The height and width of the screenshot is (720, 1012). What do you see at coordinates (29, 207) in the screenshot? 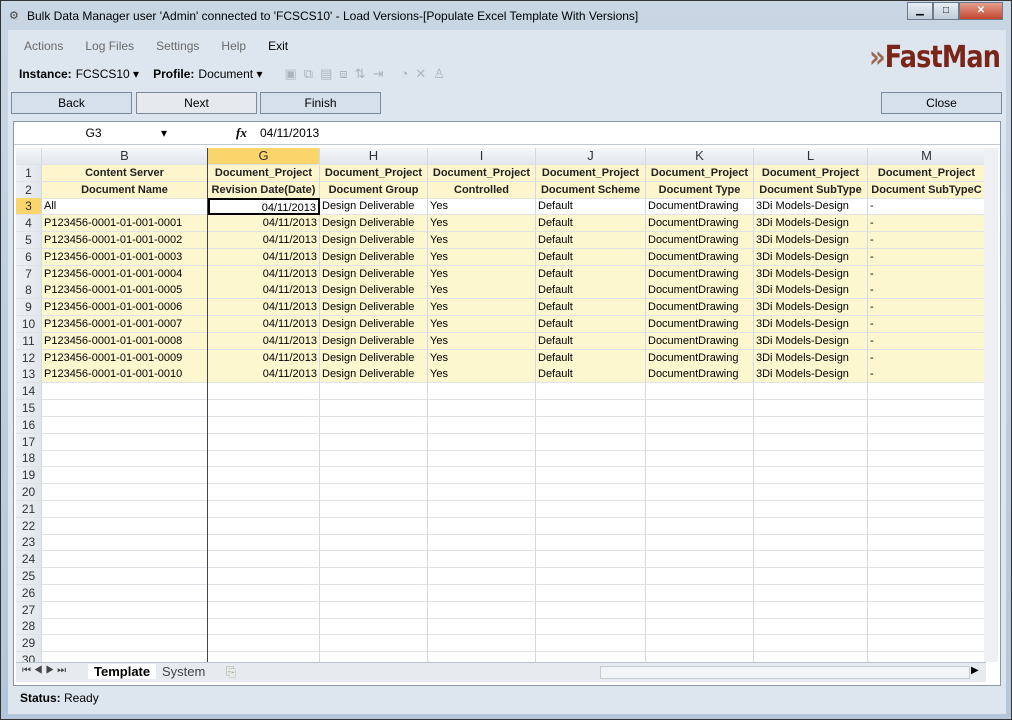
I see `row-header: 3` at bounding box center [29, 207].